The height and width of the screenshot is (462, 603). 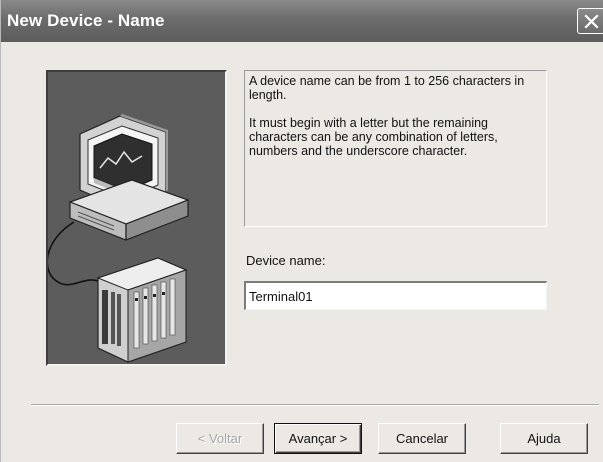 I want to click on back-button: < Voltar, so click(x=220, y=438).